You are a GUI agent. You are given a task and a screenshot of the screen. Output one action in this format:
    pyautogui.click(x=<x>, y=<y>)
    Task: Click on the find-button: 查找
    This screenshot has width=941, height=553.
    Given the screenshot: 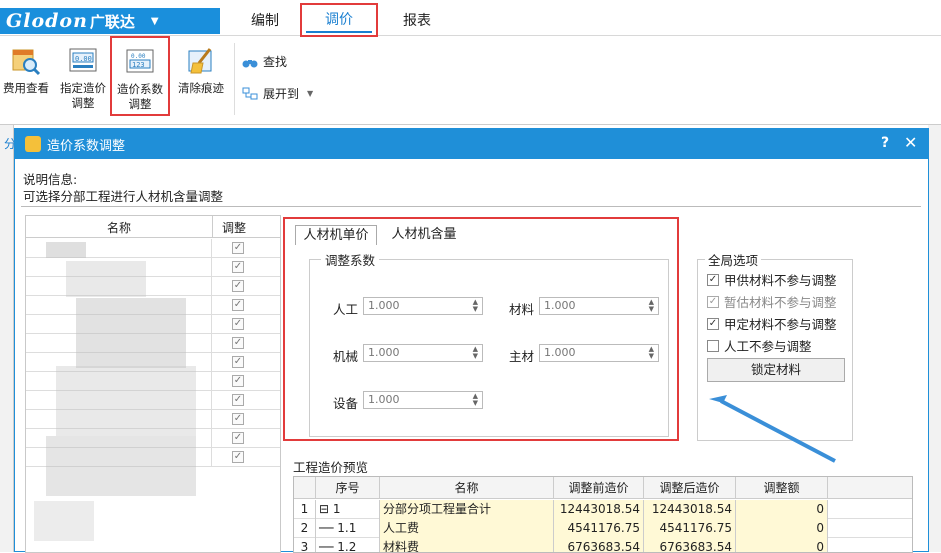 What is the action you would take?
    pyautogui.click(x=264, y=61)
    